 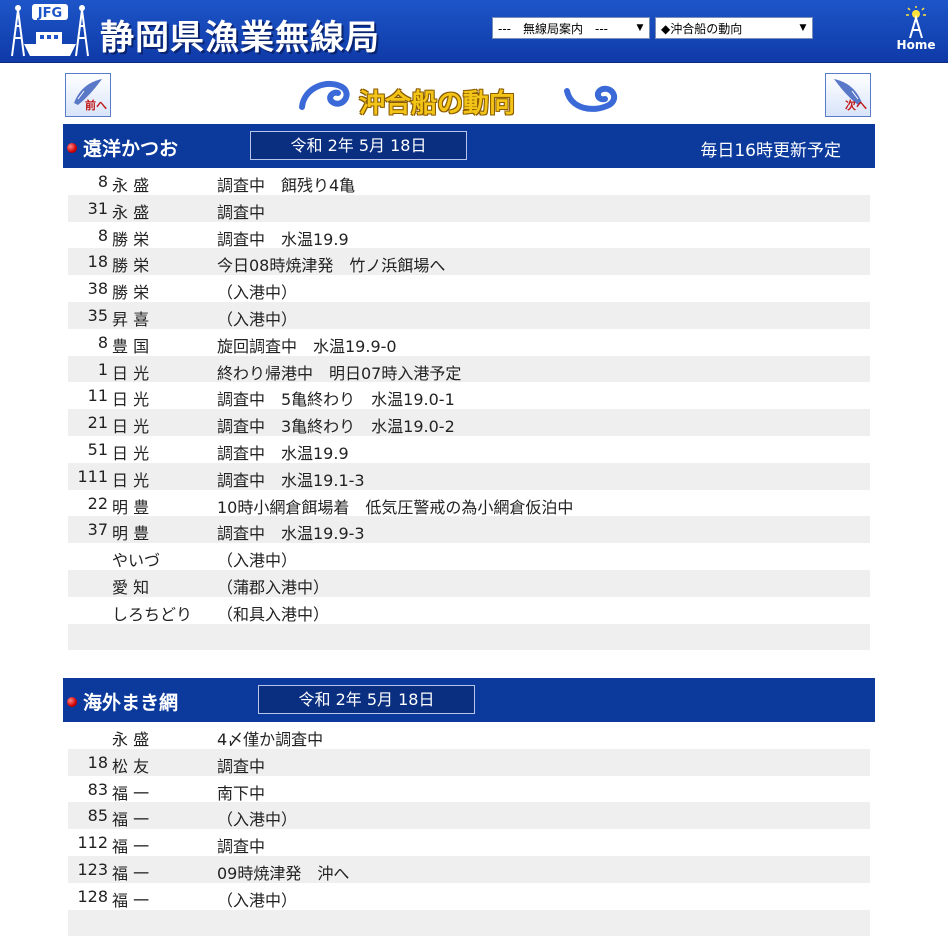 What do you see at coordinates (131, 346) in the screenshot?
I see `vessel-name: 豊 国` at bounding box center [131, 346].